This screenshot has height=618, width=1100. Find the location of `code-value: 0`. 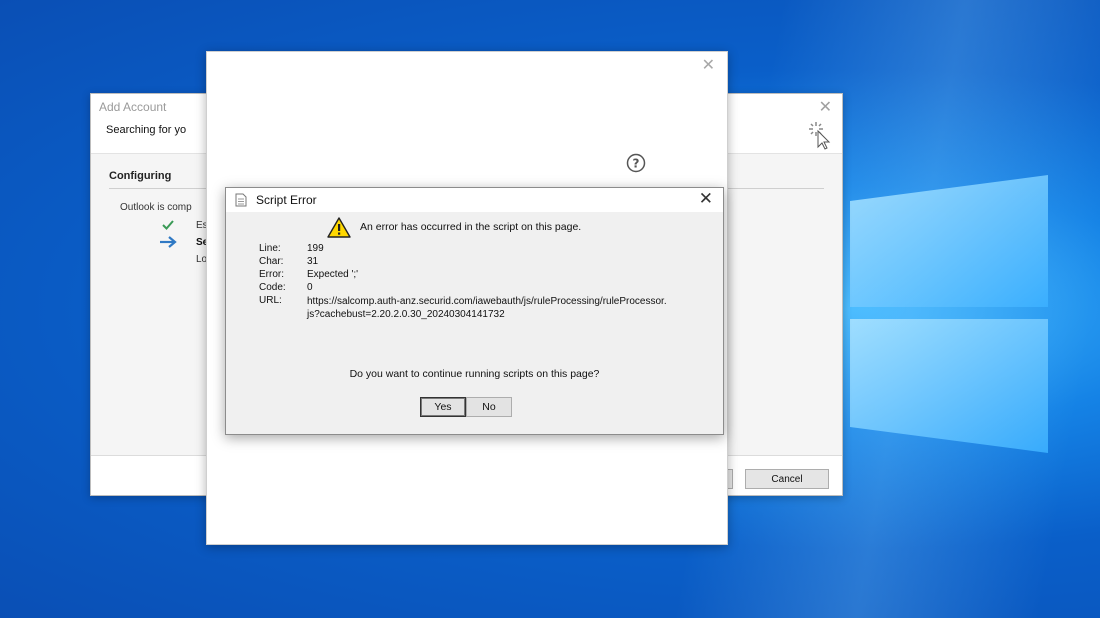

code-value: 0 is located at coordinates (310, 287).